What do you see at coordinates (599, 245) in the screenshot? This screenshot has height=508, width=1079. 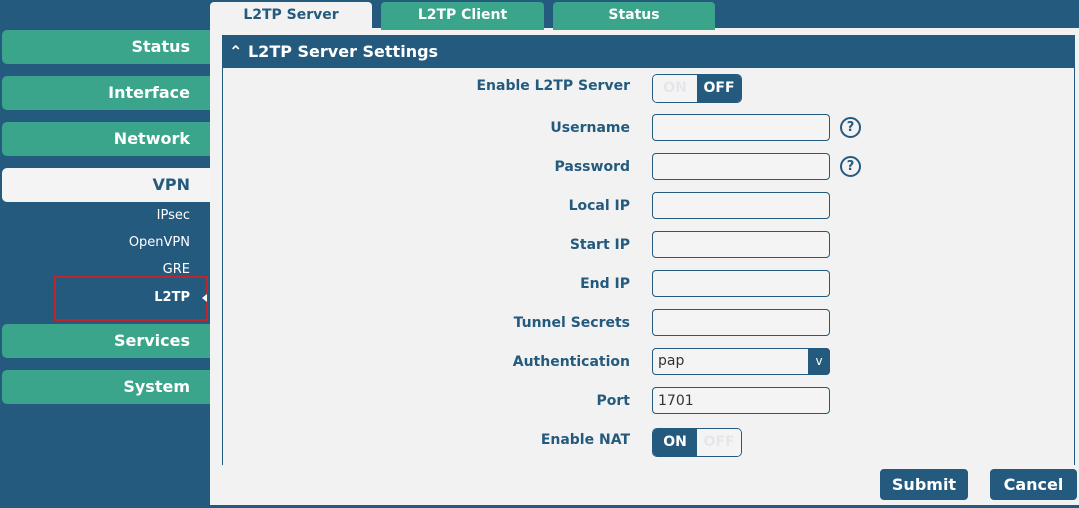 I see `start-ip-label: Start IP` at bounding box center [599, 245].